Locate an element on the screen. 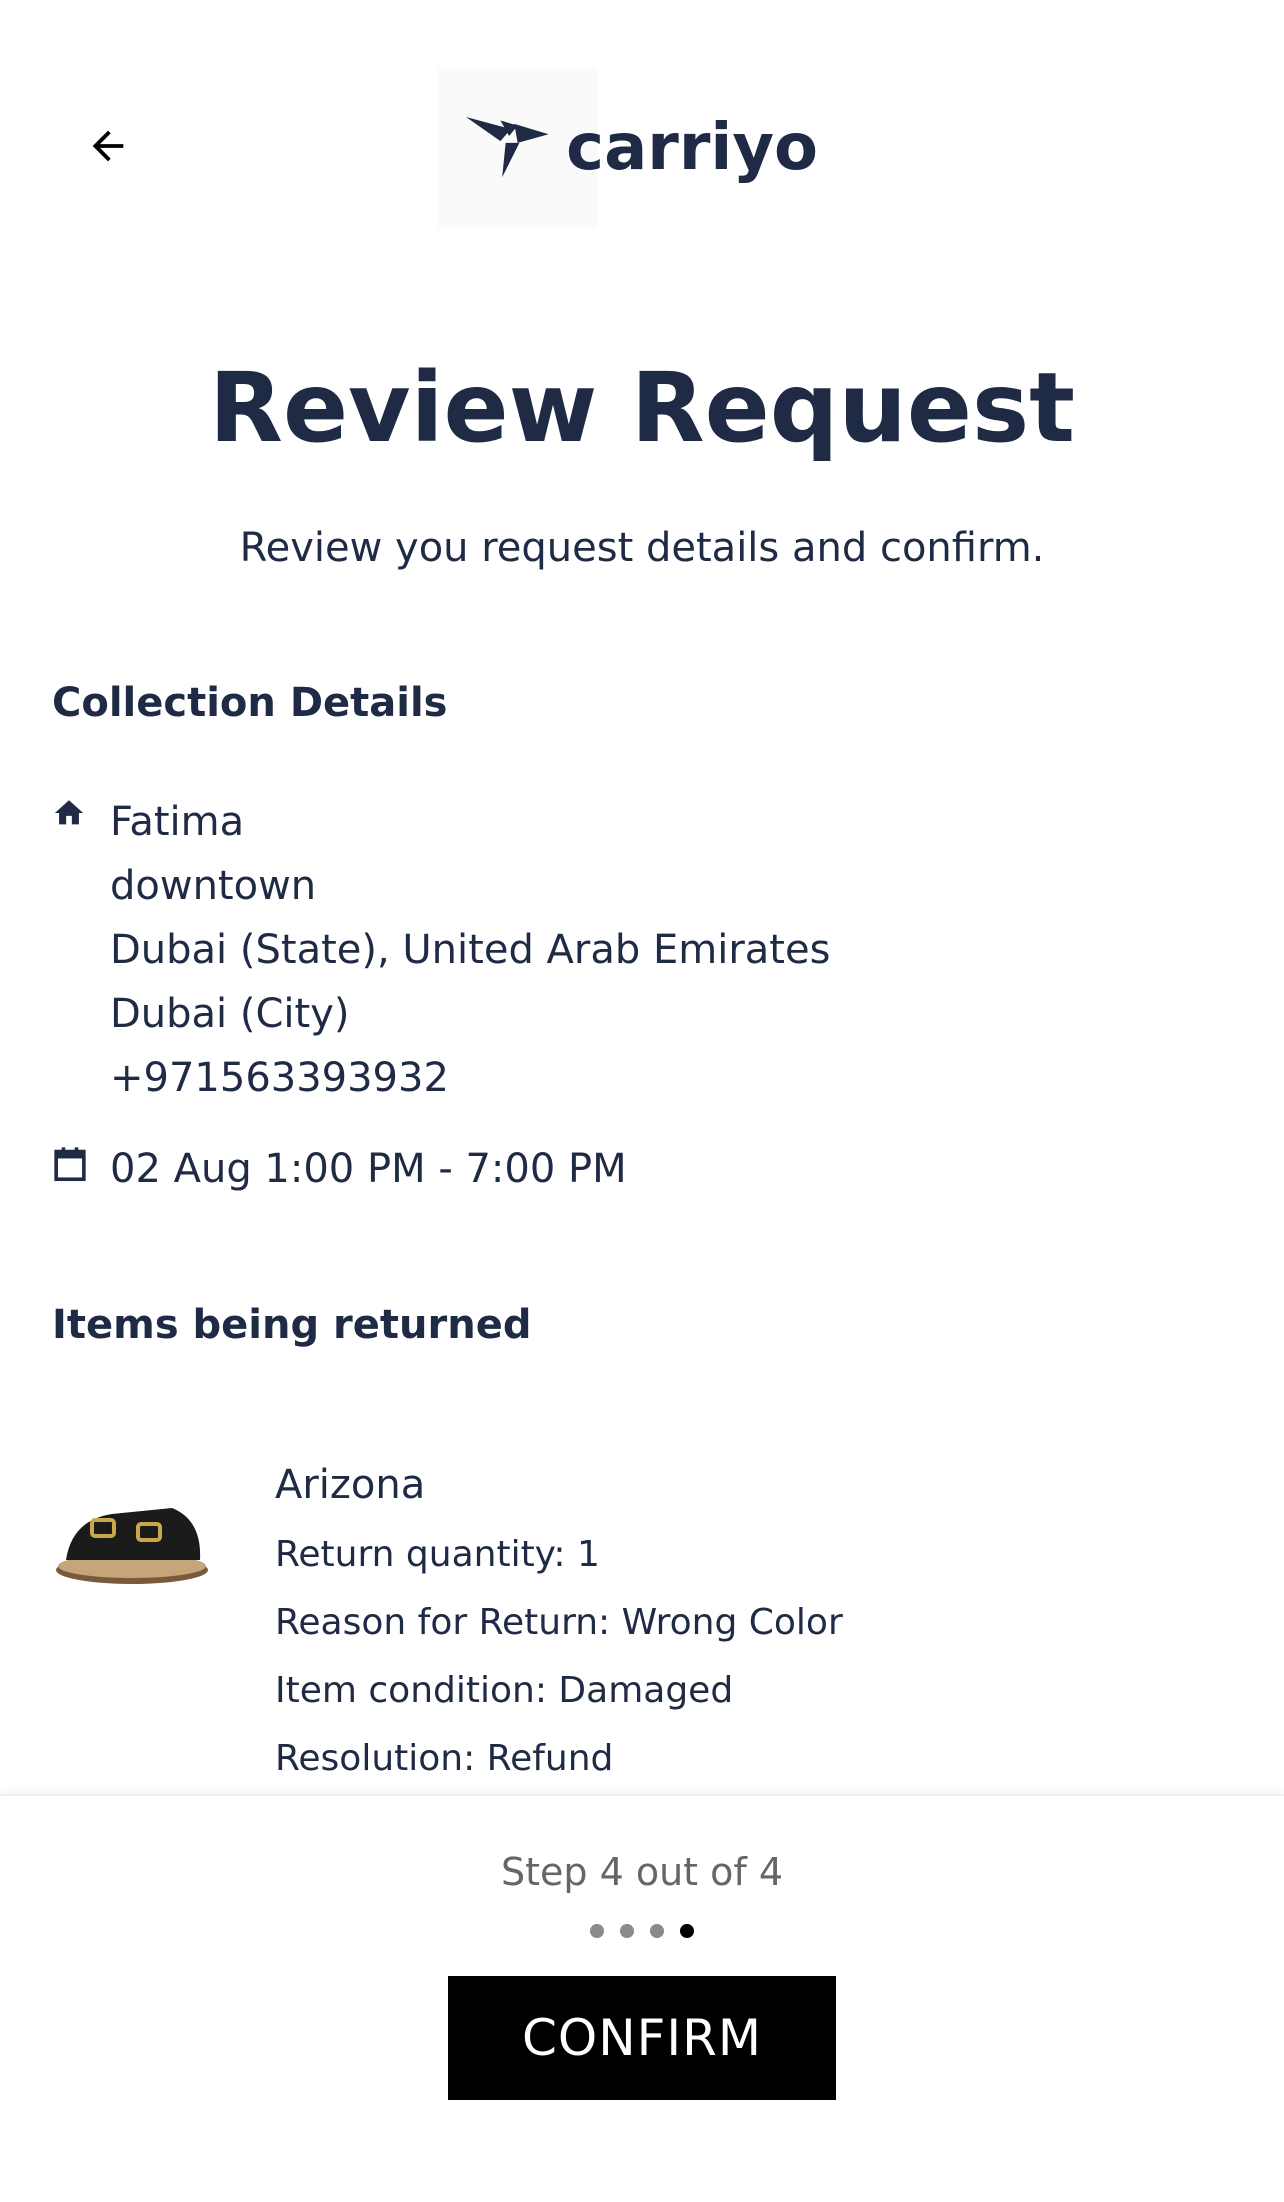 The width and height of the screenshot is (1284, 2202). address-street: downtown is located at coordinates (213, 886).